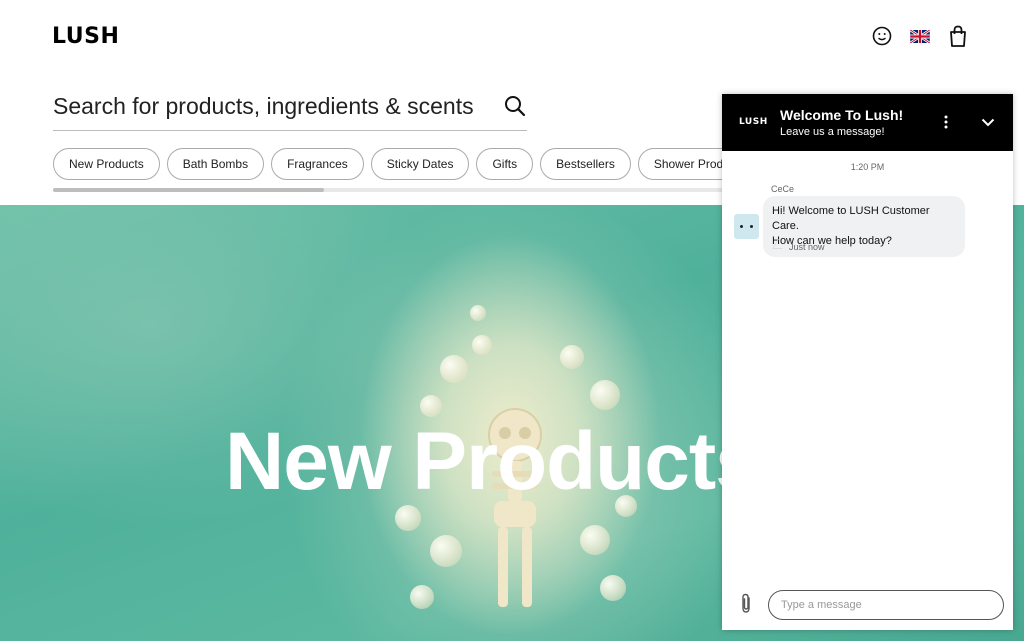 This screenshot has height=641, width=1024. Describe the element at coordinates (188, 190) in the screenshot. I see `chips-scroll-thumb` at that location.